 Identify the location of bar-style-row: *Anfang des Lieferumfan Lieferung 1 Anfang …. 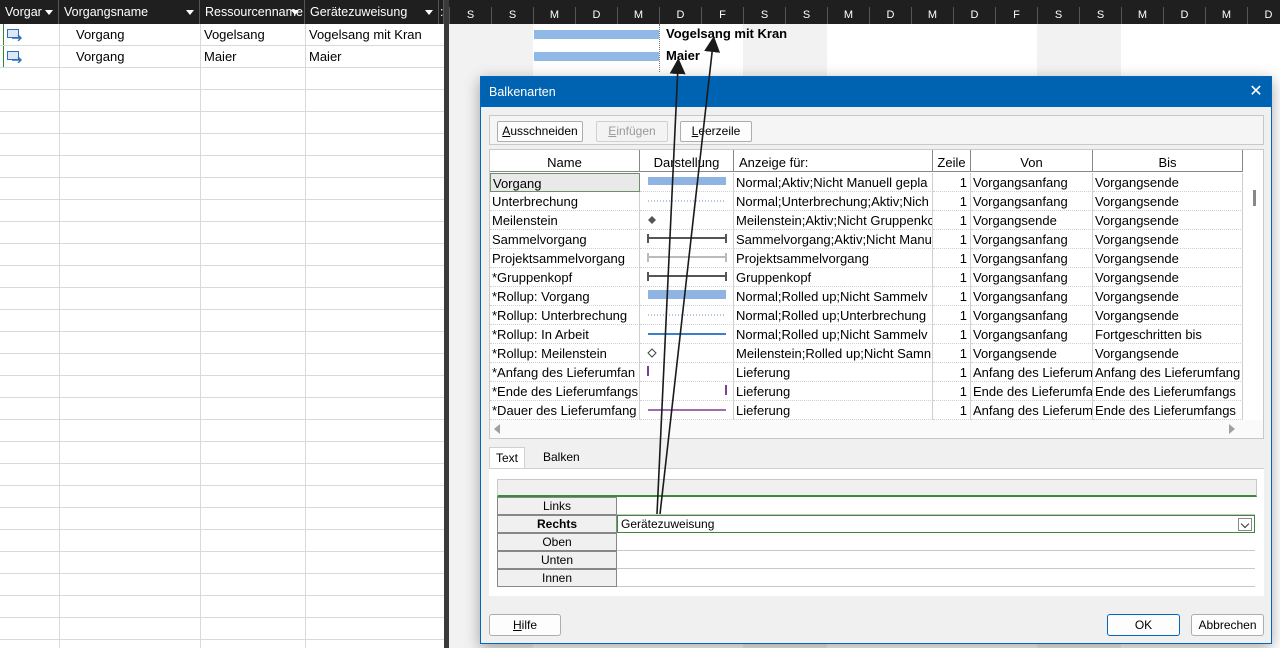
(876, 372).